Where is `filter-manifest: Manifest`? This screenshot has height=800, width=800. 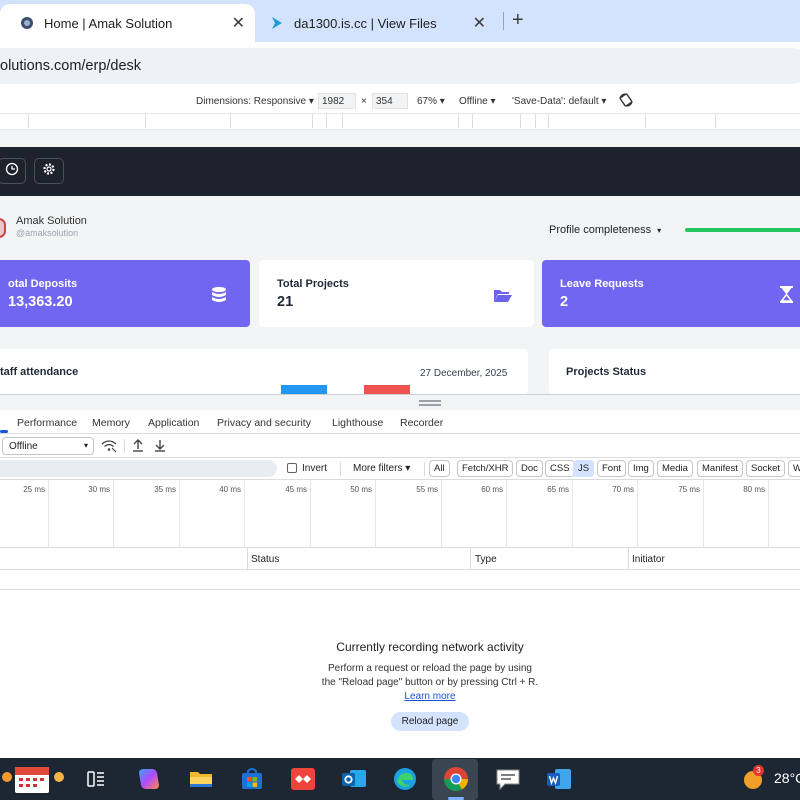
filter-manifest: Manifest is located at coordinates (720, 468).